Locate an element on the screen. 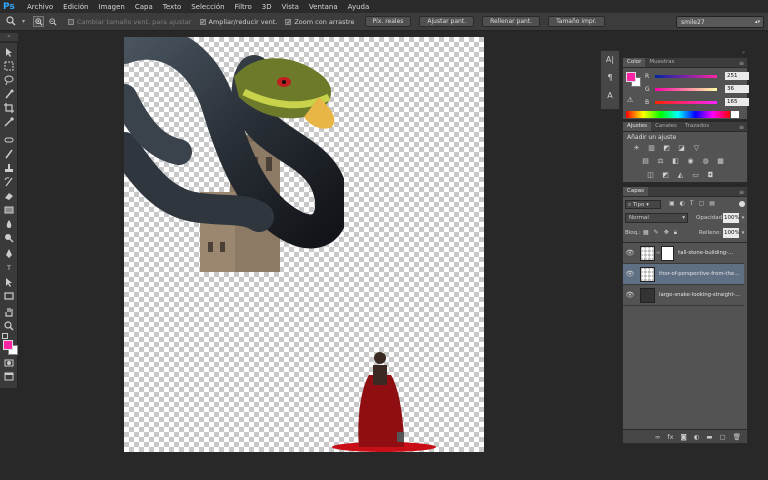  color-lookup-icon: ▦ is located at coordinates (720, 161).